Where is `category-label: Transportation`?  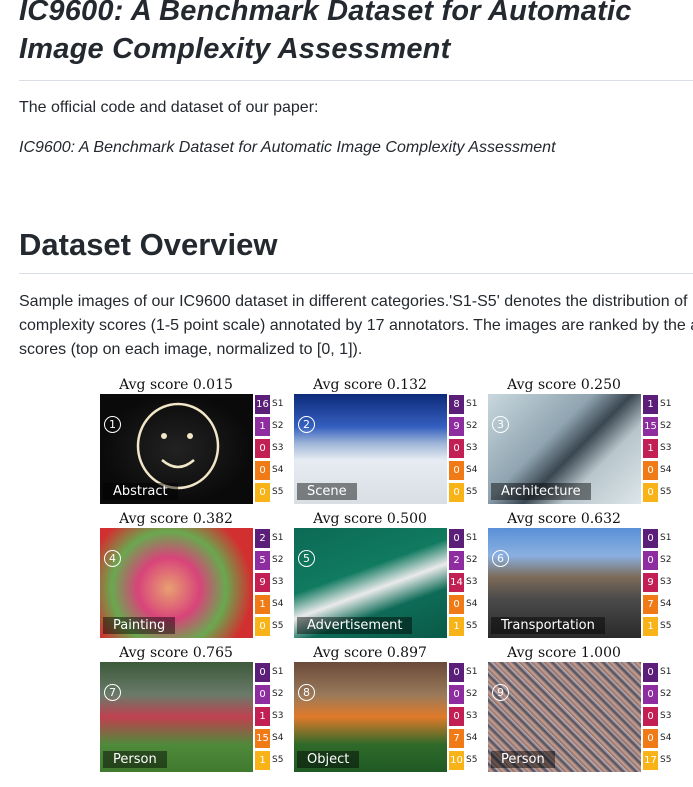
category-label: Transportation is located at coordinates (548, 625).